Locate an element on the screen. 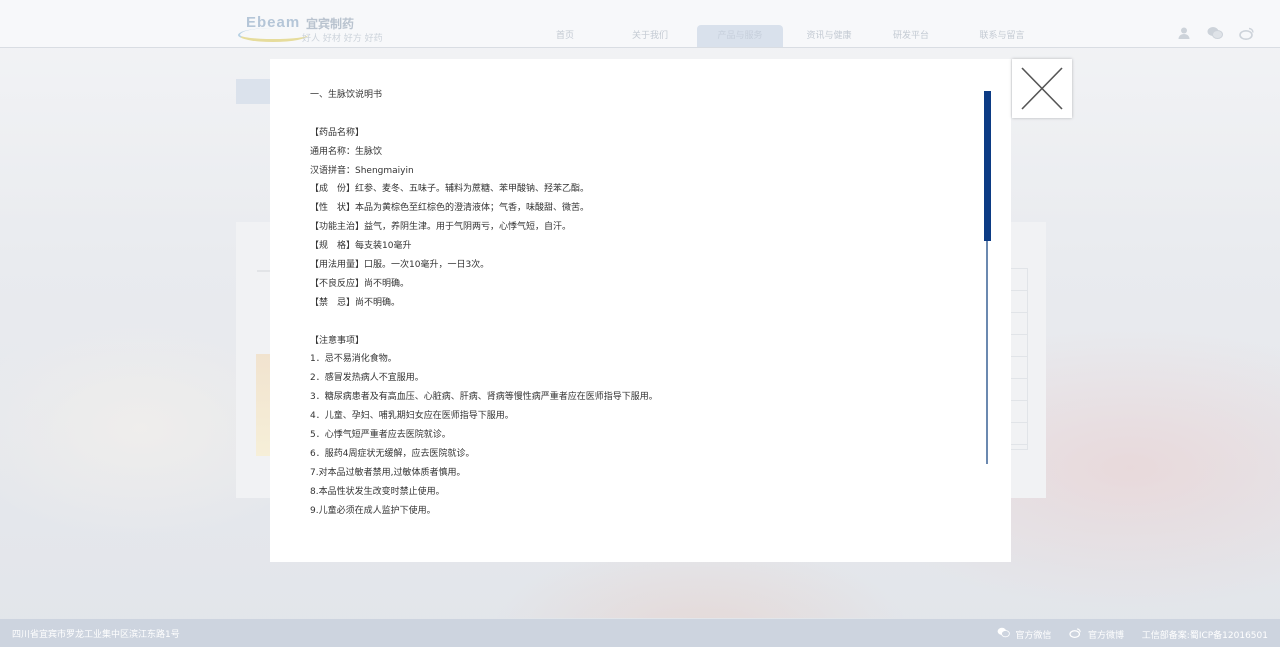  footer-icp: 工信部备案:蜀ICP备12016501 is located at coordinates (1205, 634).